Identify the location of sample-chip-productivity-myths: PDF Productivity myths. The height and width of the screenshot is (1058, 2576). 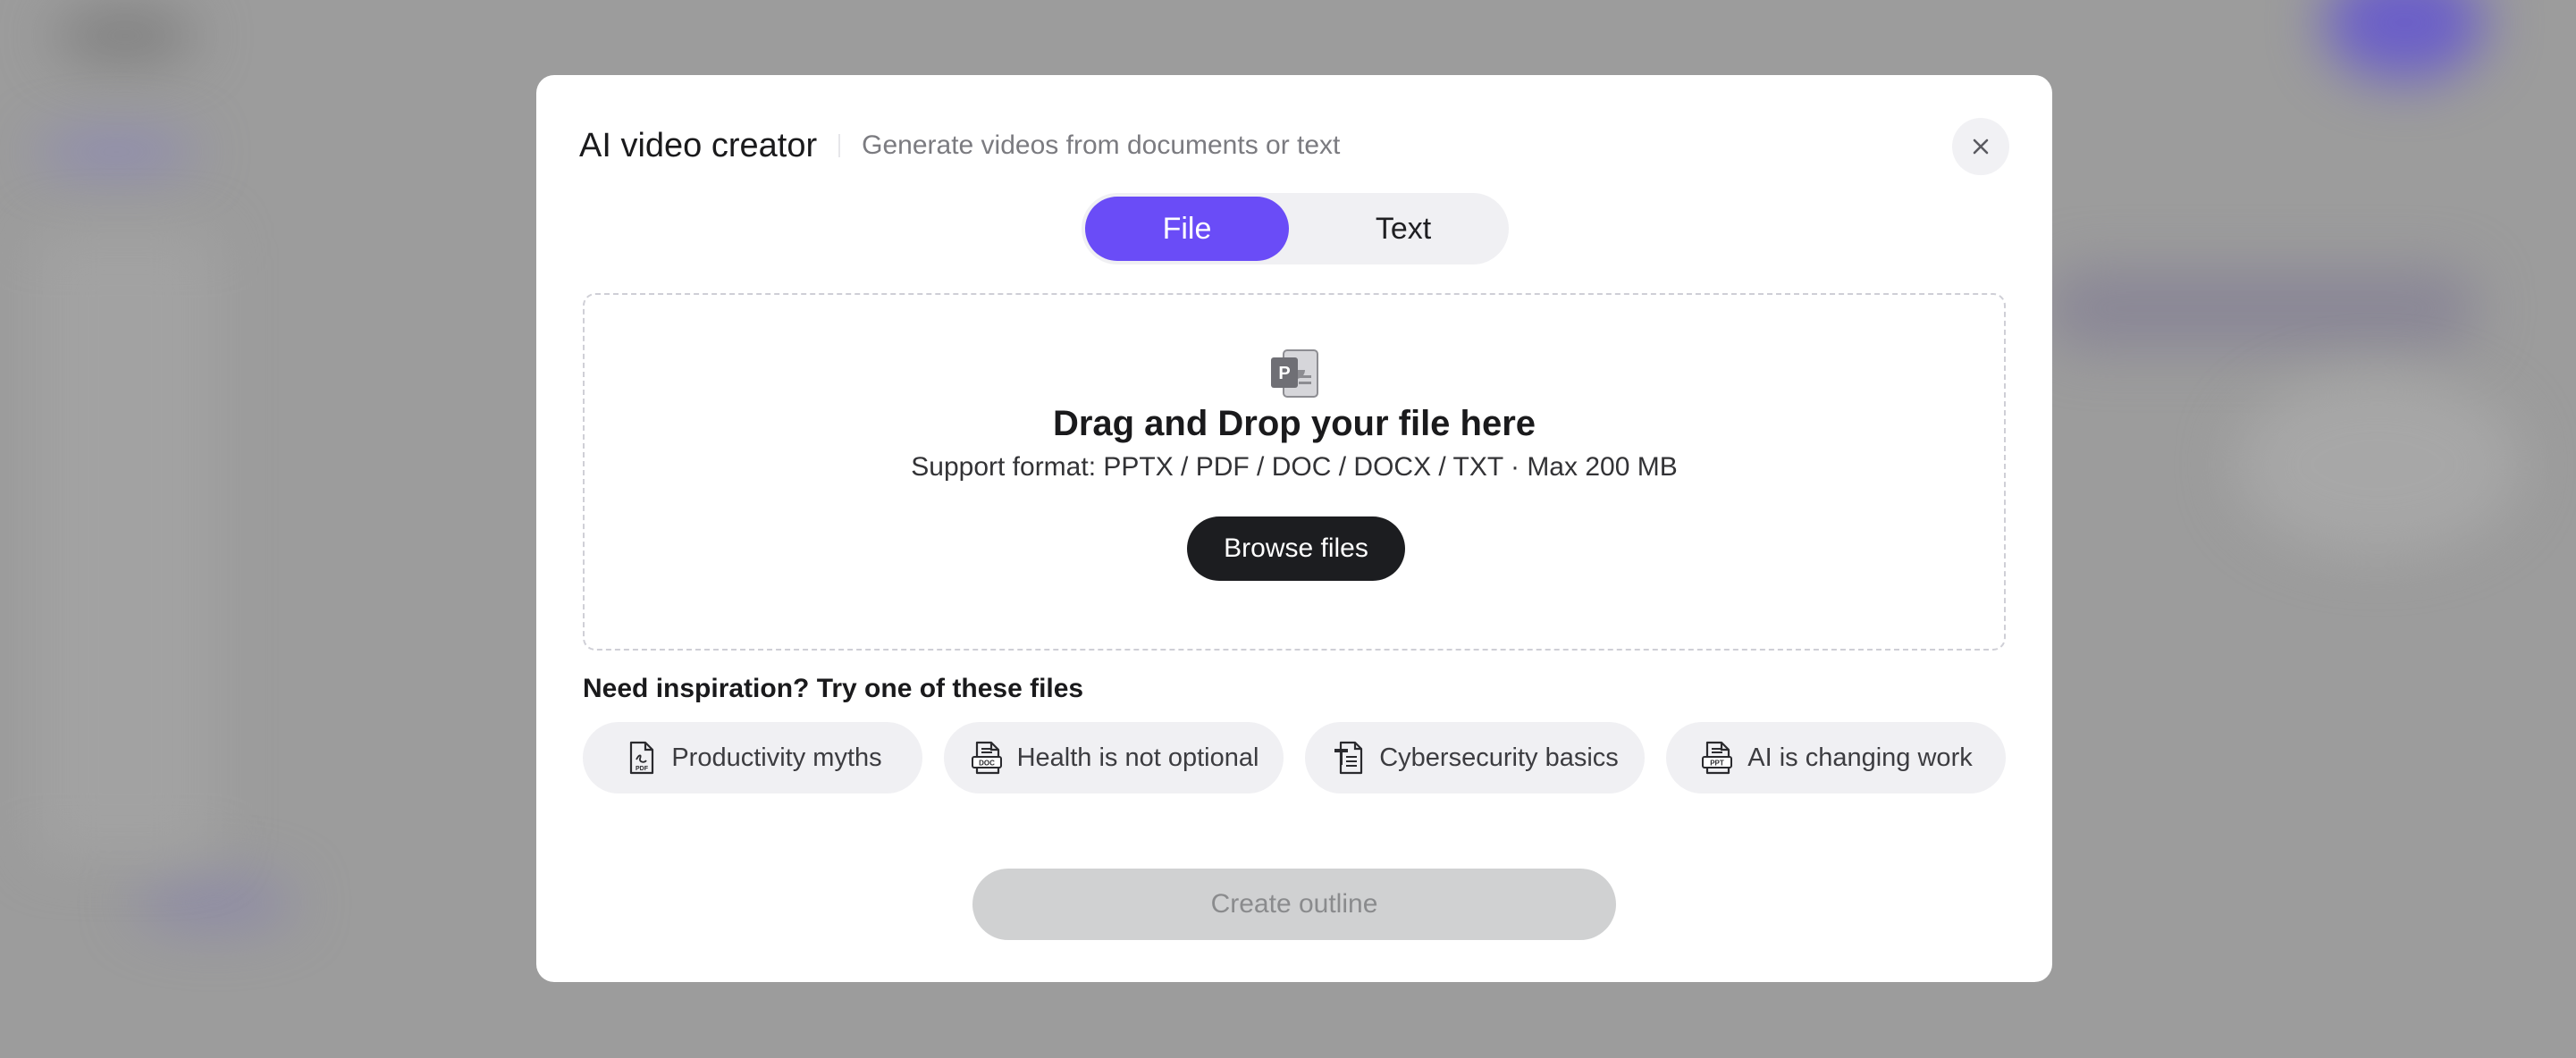
(753, 758).